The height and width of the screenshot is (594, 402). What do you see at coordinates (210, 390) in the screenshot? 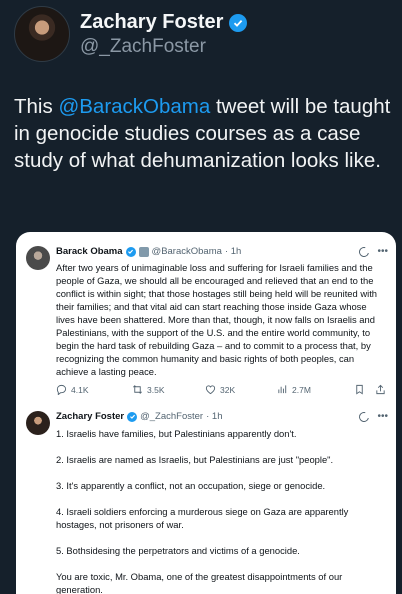
I see `like-icon` at bounding box center [210, 390].